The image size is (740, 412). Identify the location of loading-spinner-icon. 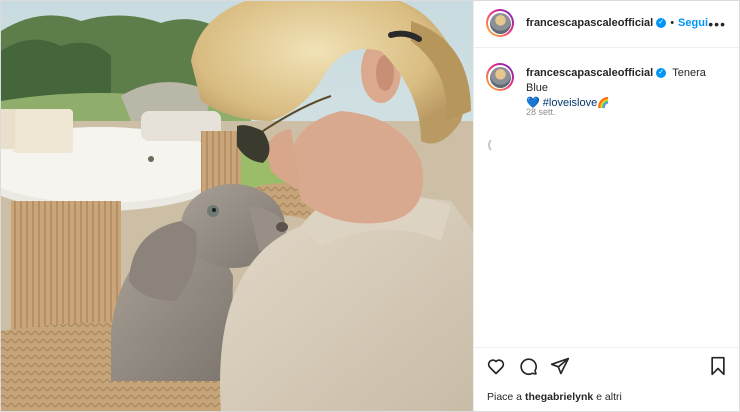
(496, 145).